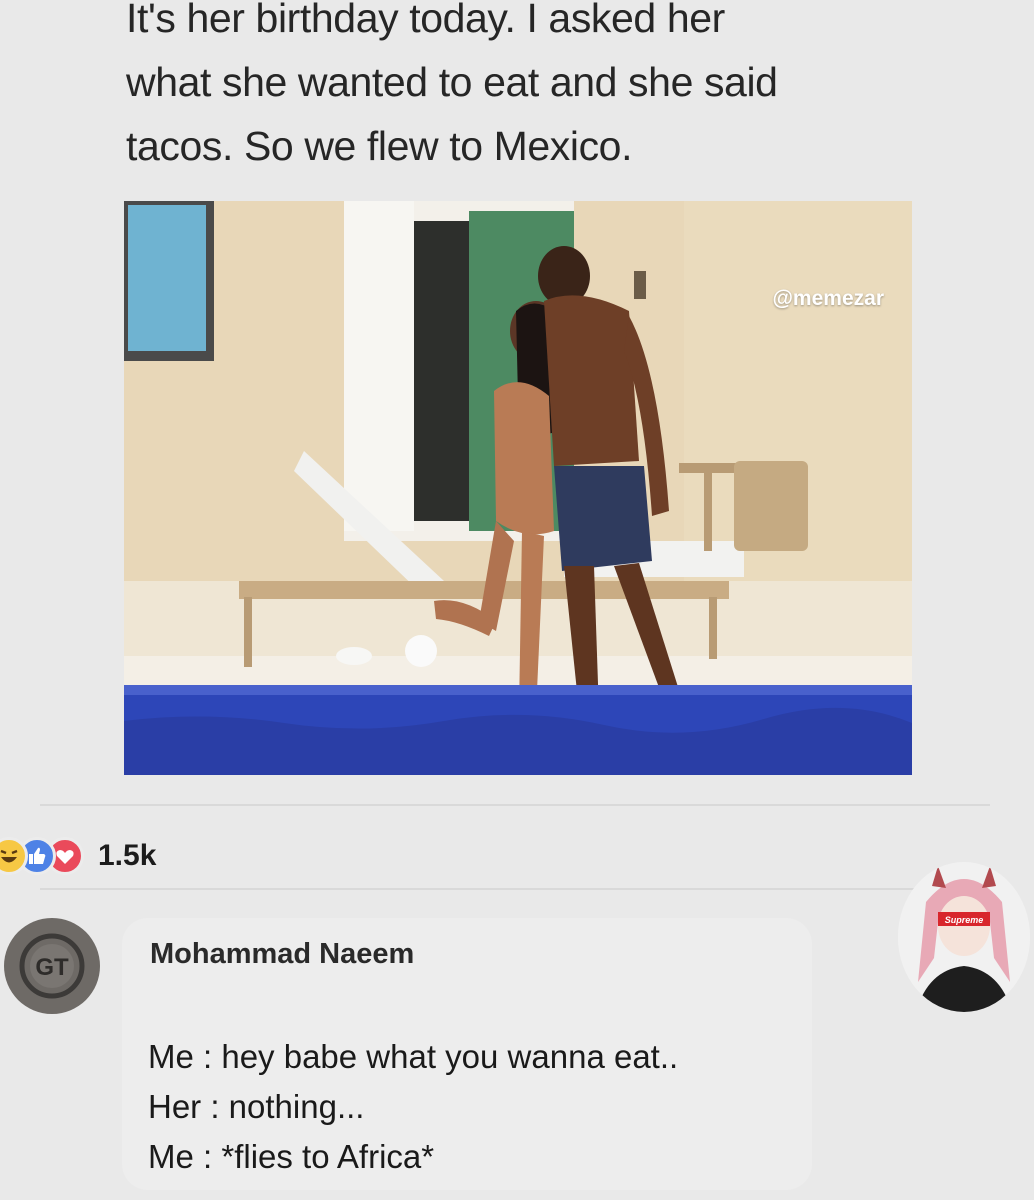 The height and width of the screenshot is (1200, 1034). What do you see at coordinates (452, 82) in the screenshot?
I see `post-text-line: what she wanted to eat and she said` at bounding box center [452, 82].